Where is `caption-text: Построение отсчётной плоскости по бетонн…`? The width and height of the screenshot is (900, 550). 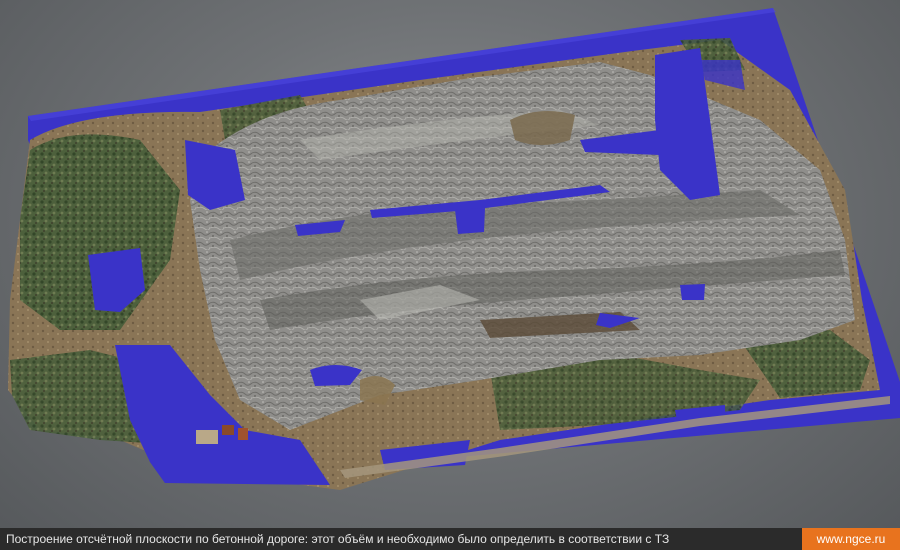 caption-text: Построение отсчётной плоскости по бетонн… is located at coordinates (338, 539).